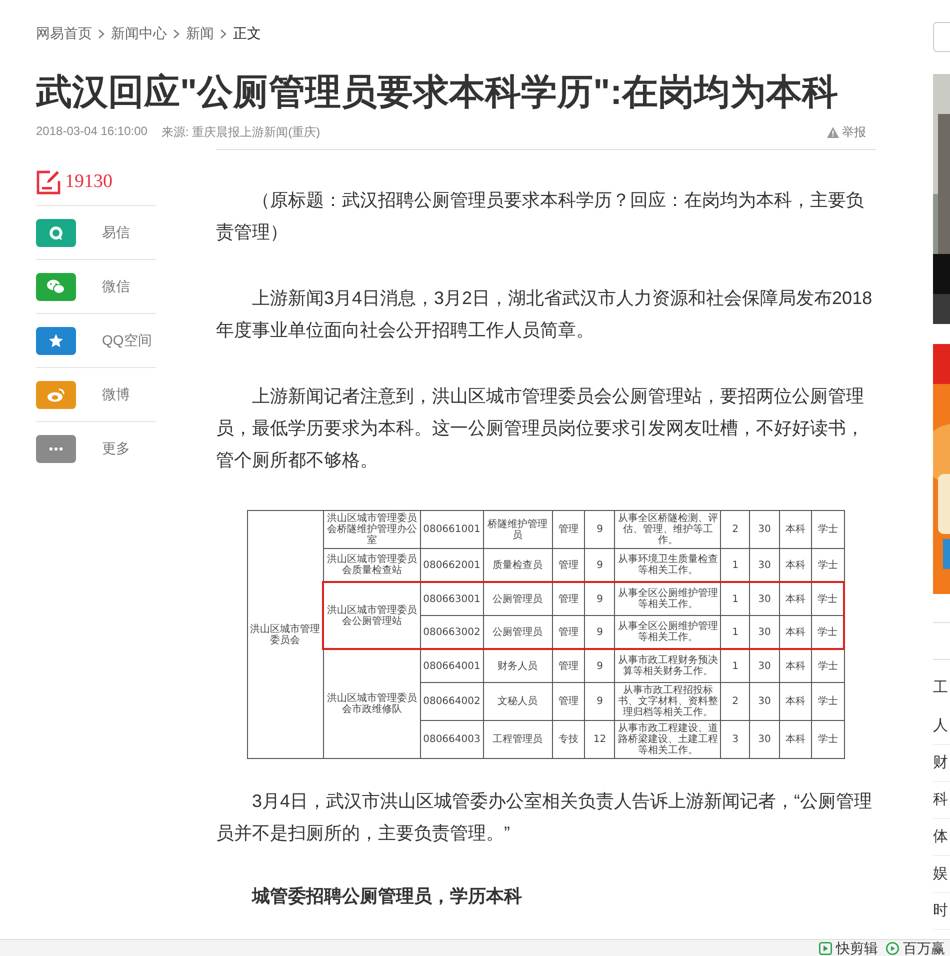  What do you see at coordinates (96, 448) in the screenshot?
I see `share-link: 更多` at bounding box center [96, 448].